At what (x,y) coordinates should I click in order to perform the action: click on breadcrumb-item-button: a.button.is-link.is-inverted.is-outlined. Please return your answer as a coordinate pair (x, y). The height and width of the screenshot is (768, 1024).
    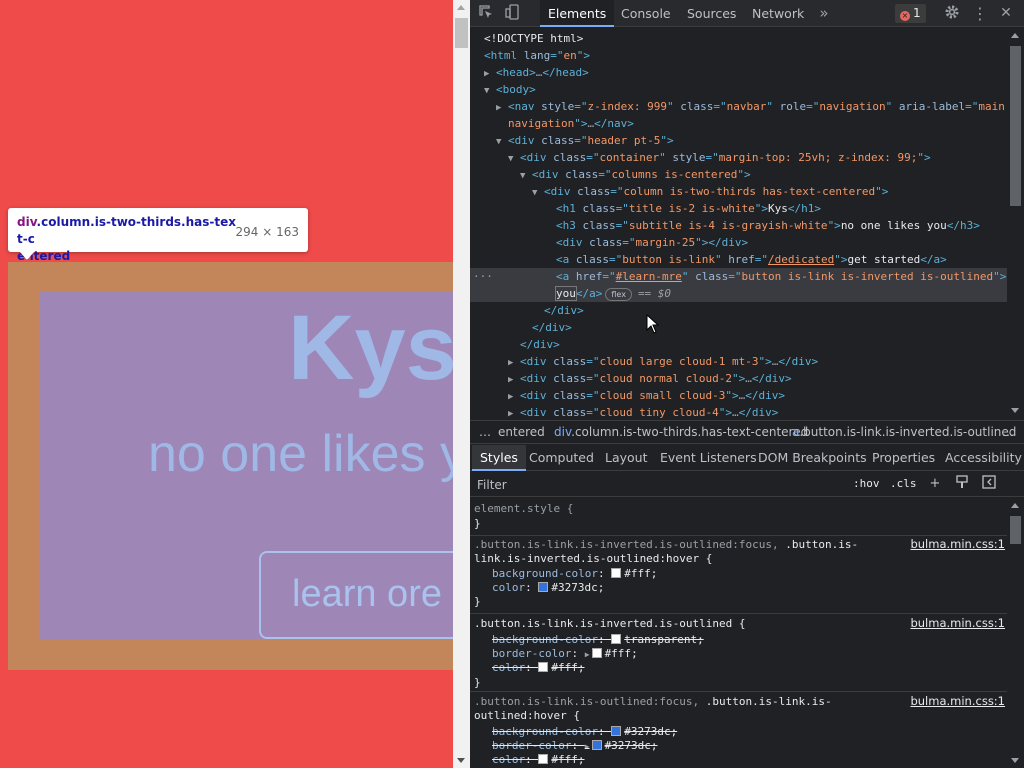
    Looking at the image, I should click on (904, 432).